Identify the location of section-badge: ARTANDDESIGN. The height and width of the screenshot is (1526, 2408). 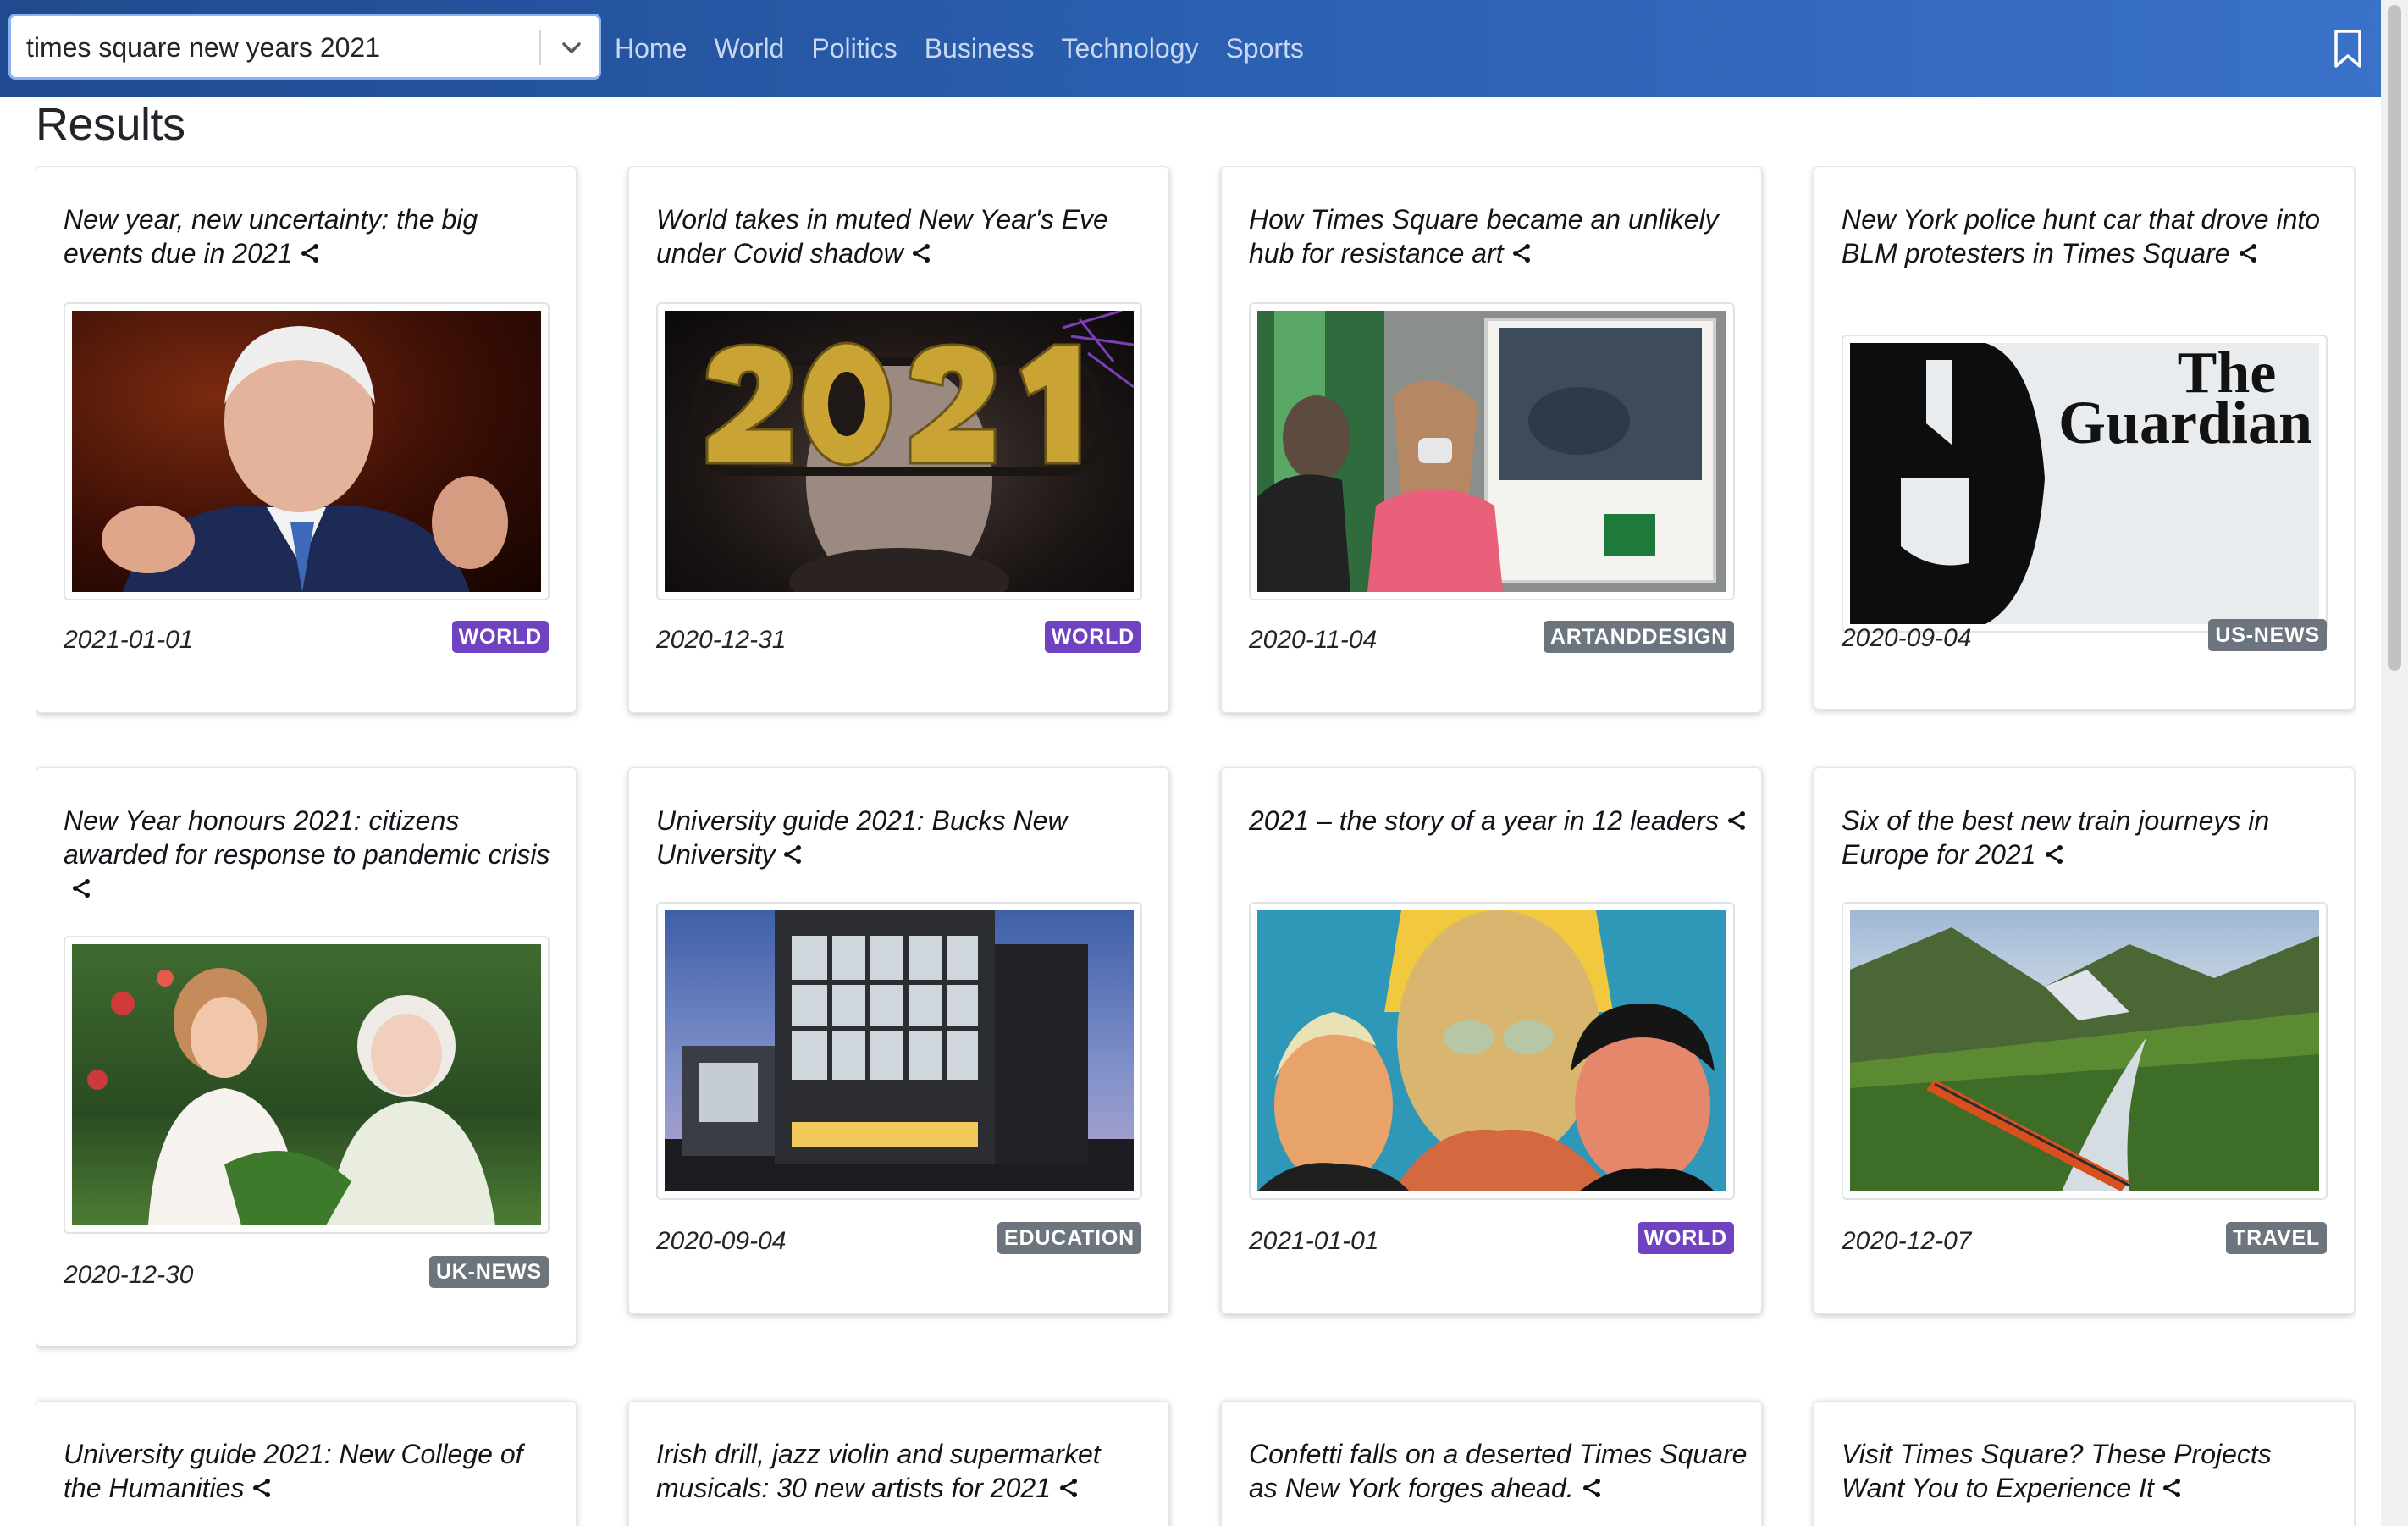
(1638, 637).